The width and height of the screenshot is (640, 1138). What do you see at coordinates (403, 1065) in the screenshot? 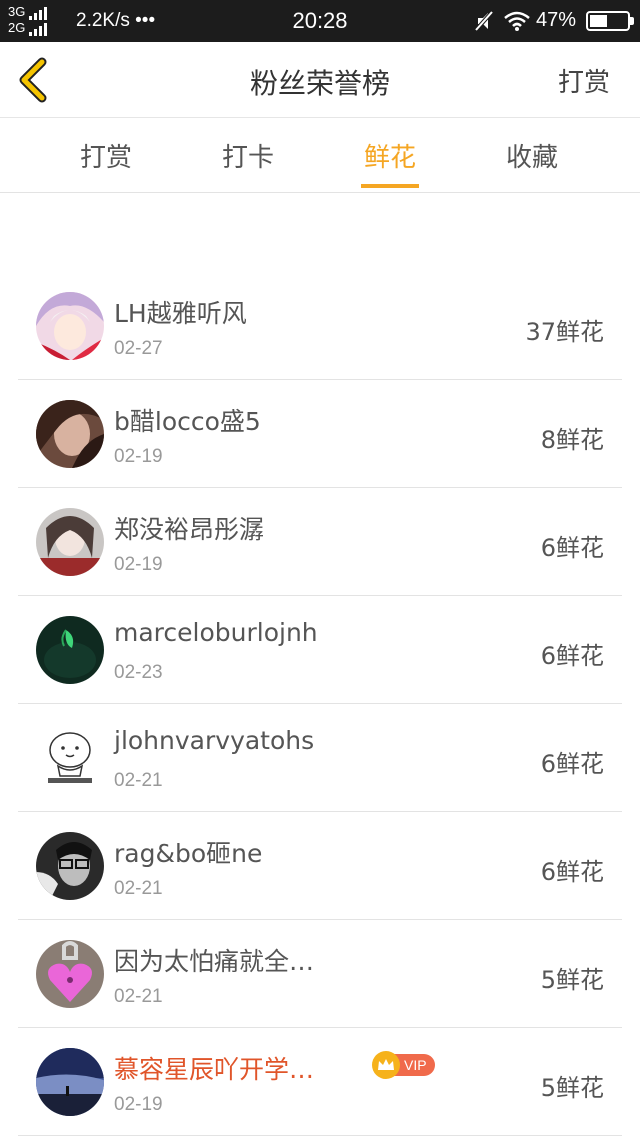
I see `vip-badge: VIP` at bounding box center [403, 1065].